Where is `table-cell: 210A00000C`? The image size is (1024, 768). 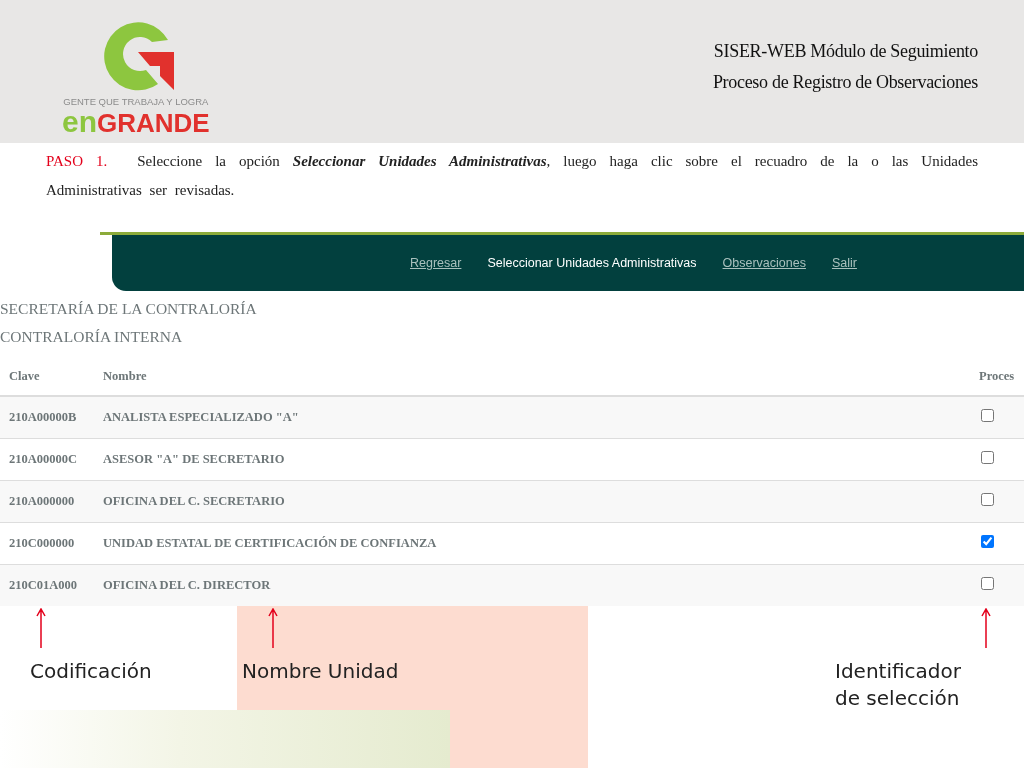 table-cell: 210A00000C is located at coordinates (47, 459).